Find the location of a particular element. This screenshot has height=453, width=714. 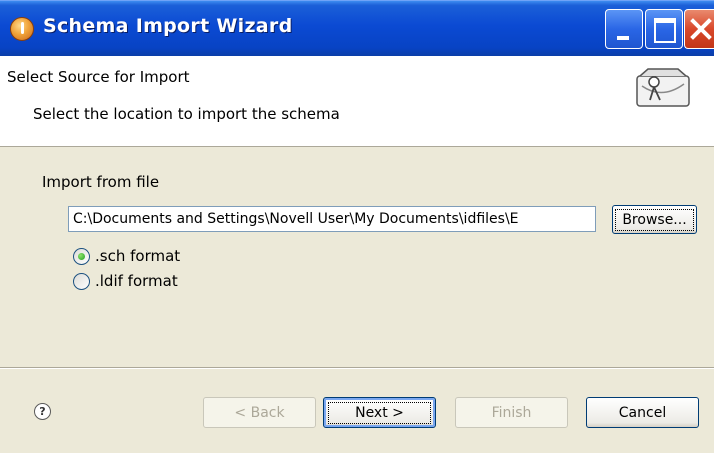

back-button: < Back is located at coordinates (259, 412).